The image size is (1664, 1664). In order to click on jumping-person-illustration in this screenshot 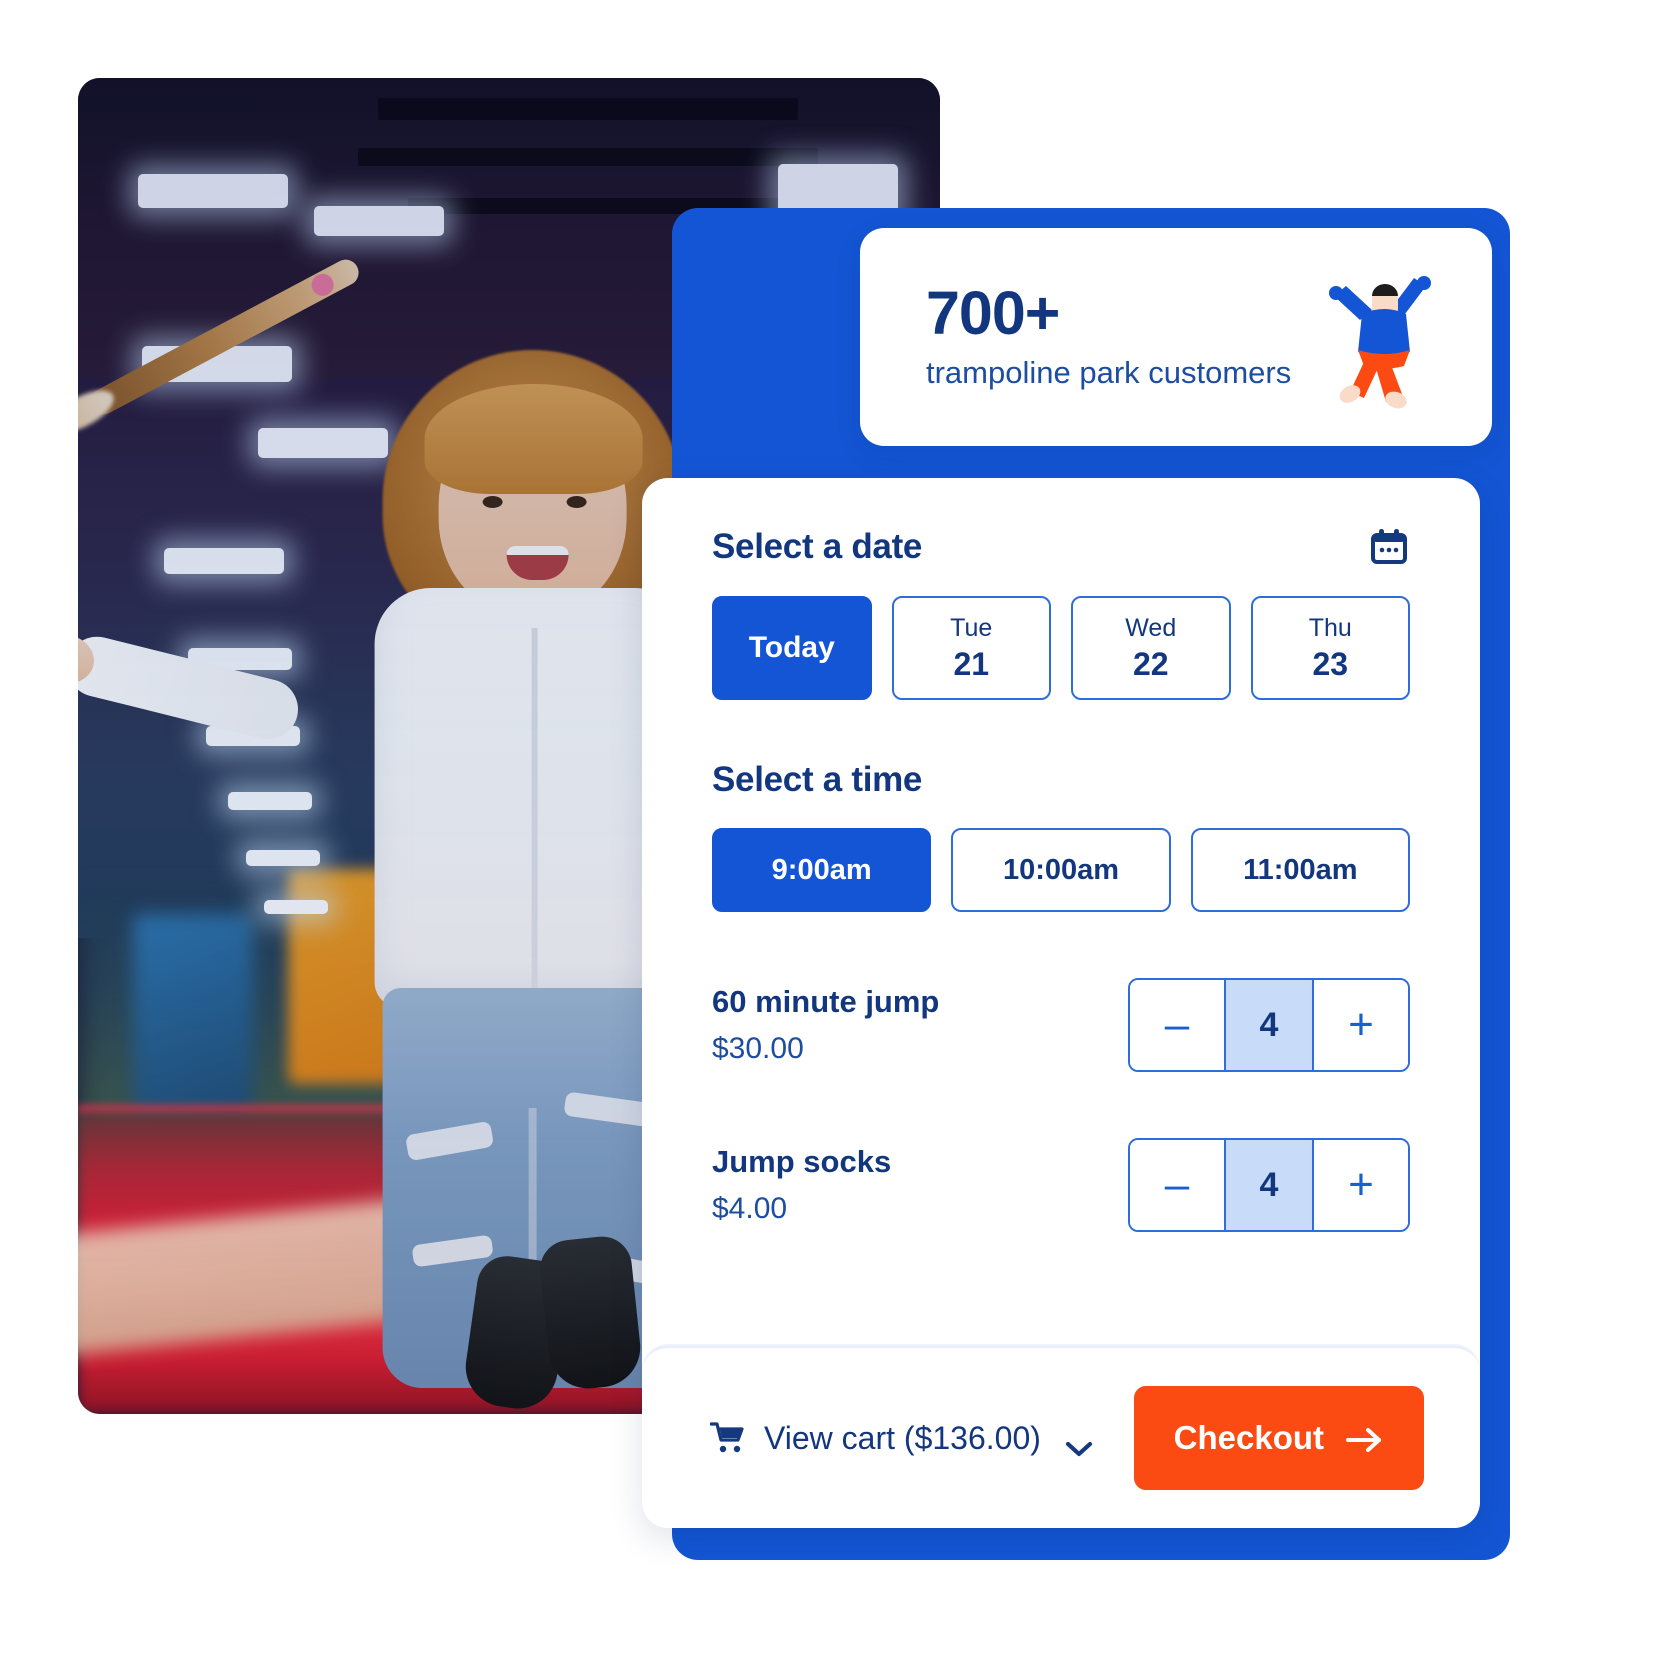, I will do `click(1372, 337)`.